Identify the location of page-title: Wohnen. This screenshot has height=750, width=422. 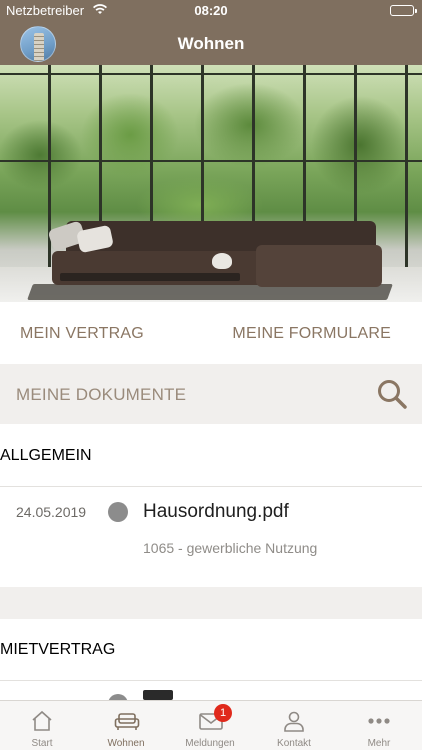
(211, 43).